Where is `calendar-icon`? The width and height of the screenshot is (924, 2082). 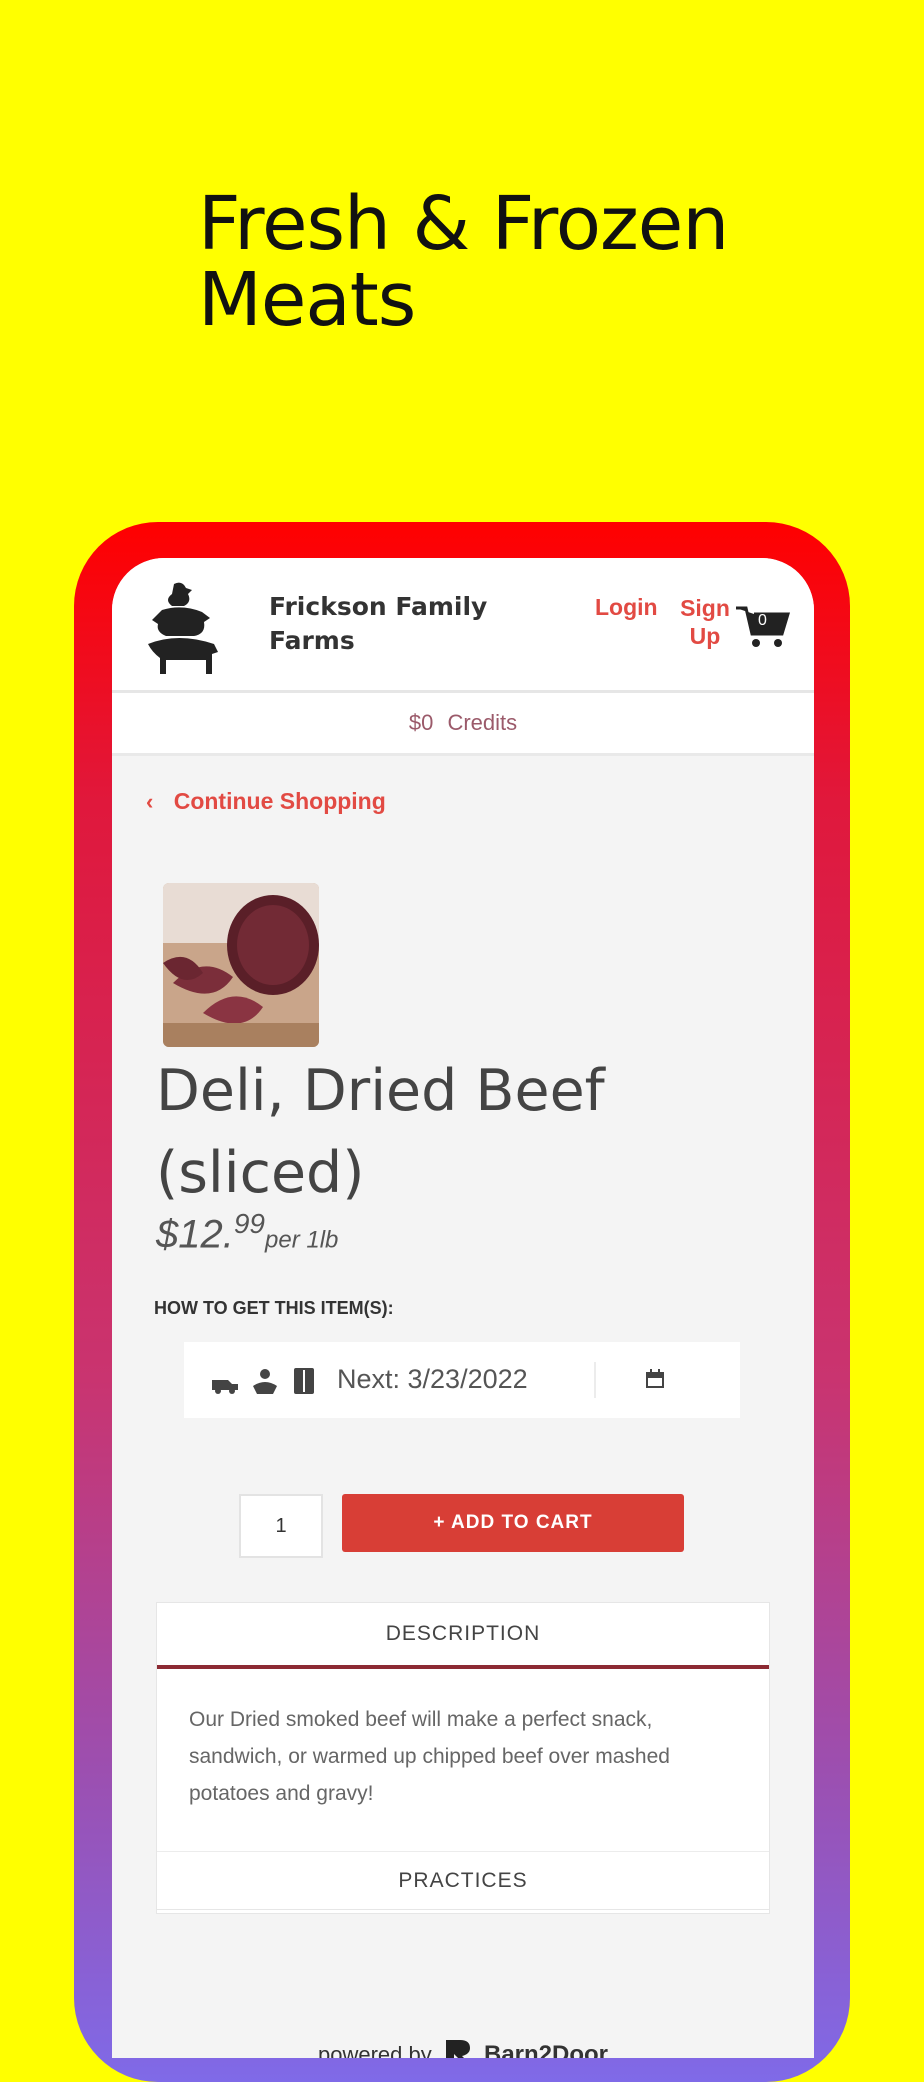 calendar-icon is located at coordinates (655, 1379).